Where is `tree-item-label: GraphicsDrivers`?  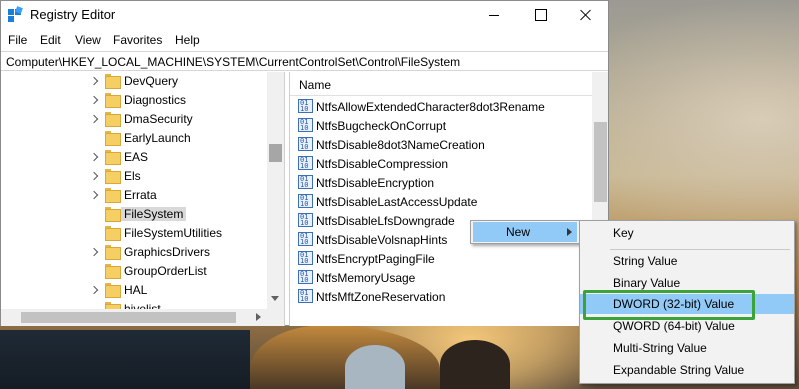
tree-item-label: GraphicsDrivers is located at coordinates (167, 252).